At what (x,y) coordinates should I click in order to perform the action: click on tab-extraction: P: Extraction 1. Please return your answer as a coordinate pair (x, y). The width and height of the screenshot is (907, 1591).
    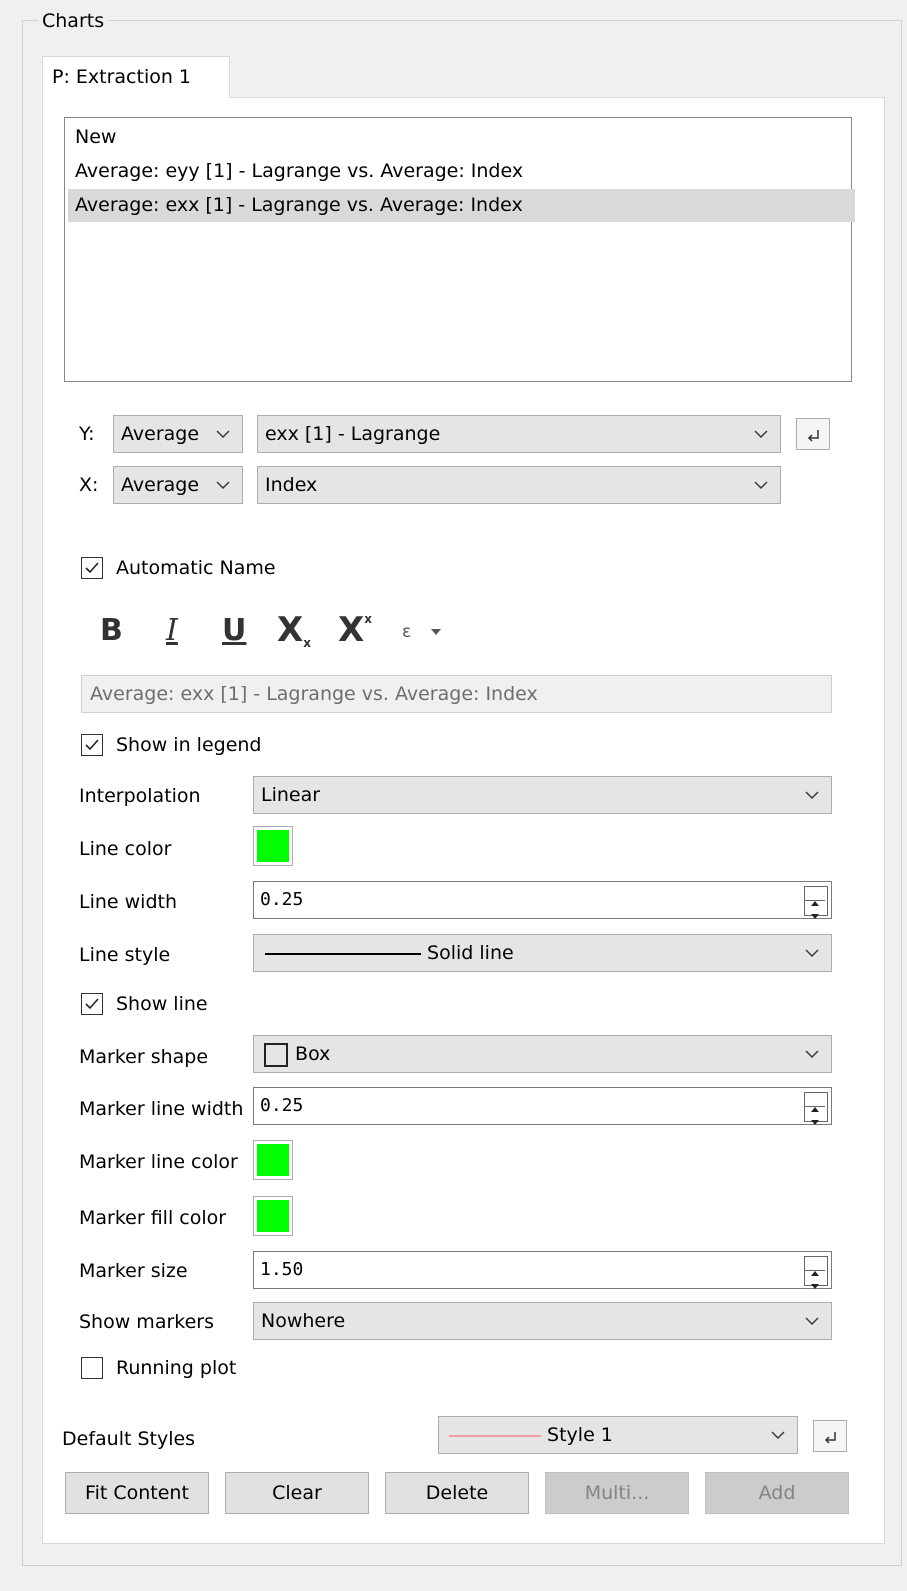
    Looking at the image, I should click on (136, 77).